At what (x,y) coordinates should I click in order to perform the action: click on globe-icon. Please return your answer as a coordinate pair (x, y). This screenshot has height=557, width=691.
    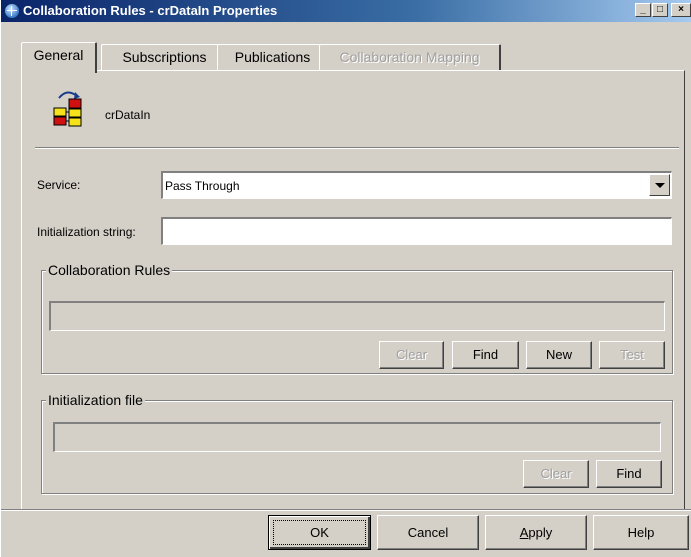
    Looking at the image, I should click on (12, 11).